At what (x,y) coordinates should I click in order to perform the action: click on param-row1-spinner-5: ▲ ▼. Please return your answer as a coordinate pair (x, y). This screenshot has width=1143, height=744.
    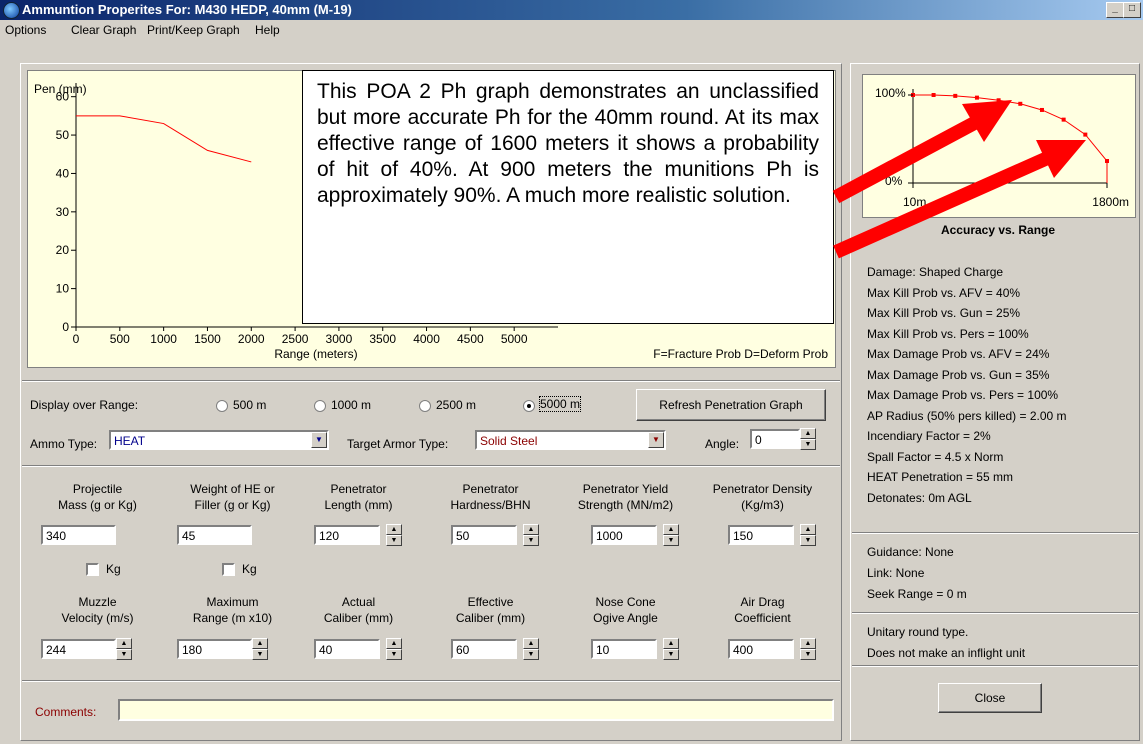
    Looking at the image, I should click on (808, 535).